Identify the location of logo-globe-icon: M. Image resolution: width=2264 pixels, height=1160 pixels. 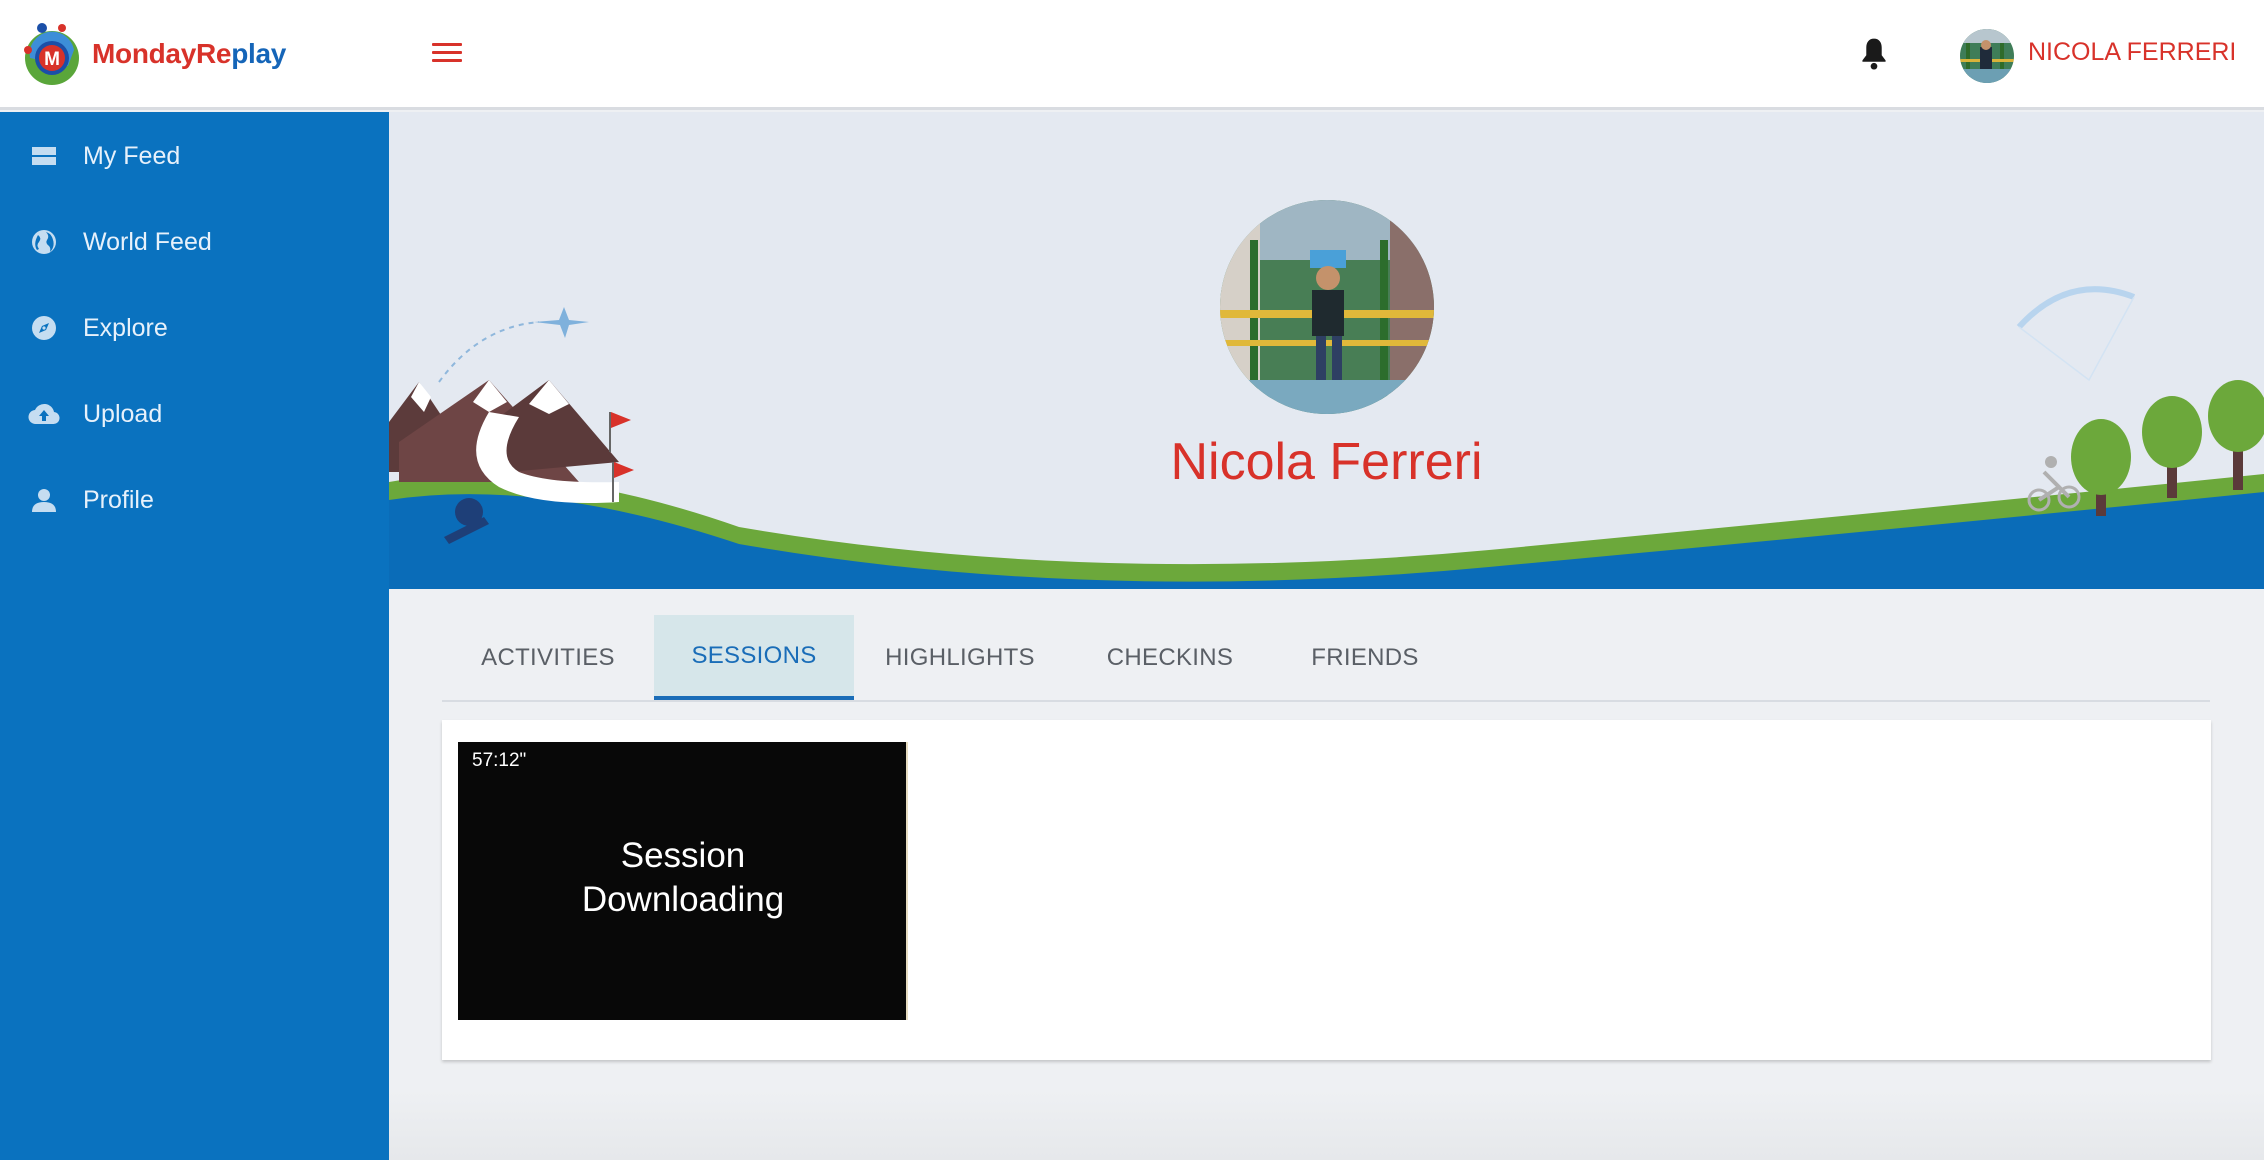
(50, 54).